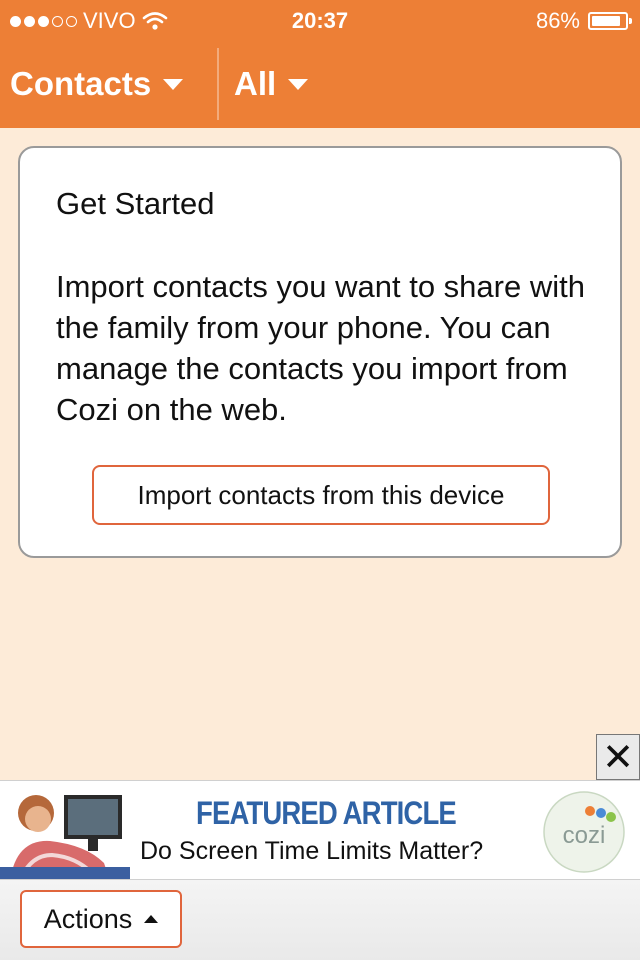  I want to click on bottom-toolbar: Actions, so click(320, 920).